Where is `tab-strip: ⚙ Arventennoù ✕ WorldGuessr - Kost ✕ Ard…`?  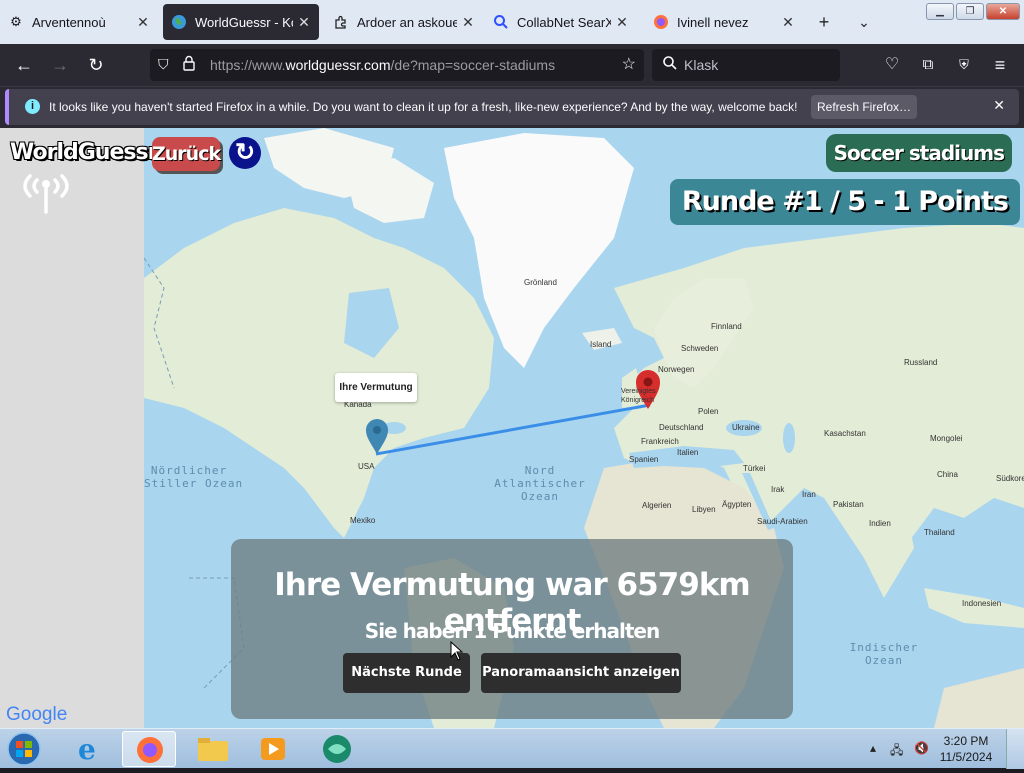 tab-strip: ⚙ Arventennoù ✕ WorldGuessr - Kost ✕ Ard… is located at coordinates (512, 22).